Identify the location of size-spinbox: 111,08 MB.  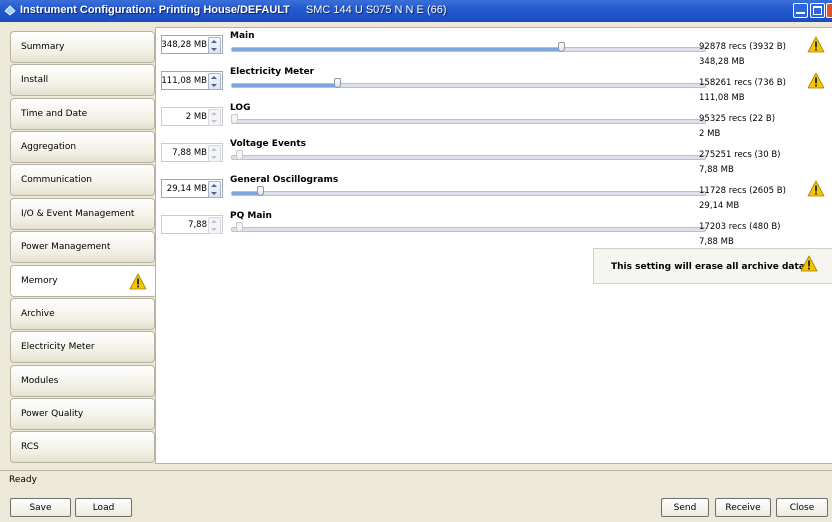
(192, 80).